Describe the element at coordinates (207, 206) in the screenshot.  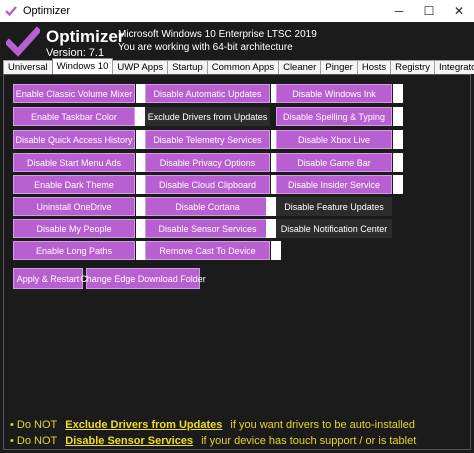
I see `toggle-disable-cortana: Disable Cortana` at that location.